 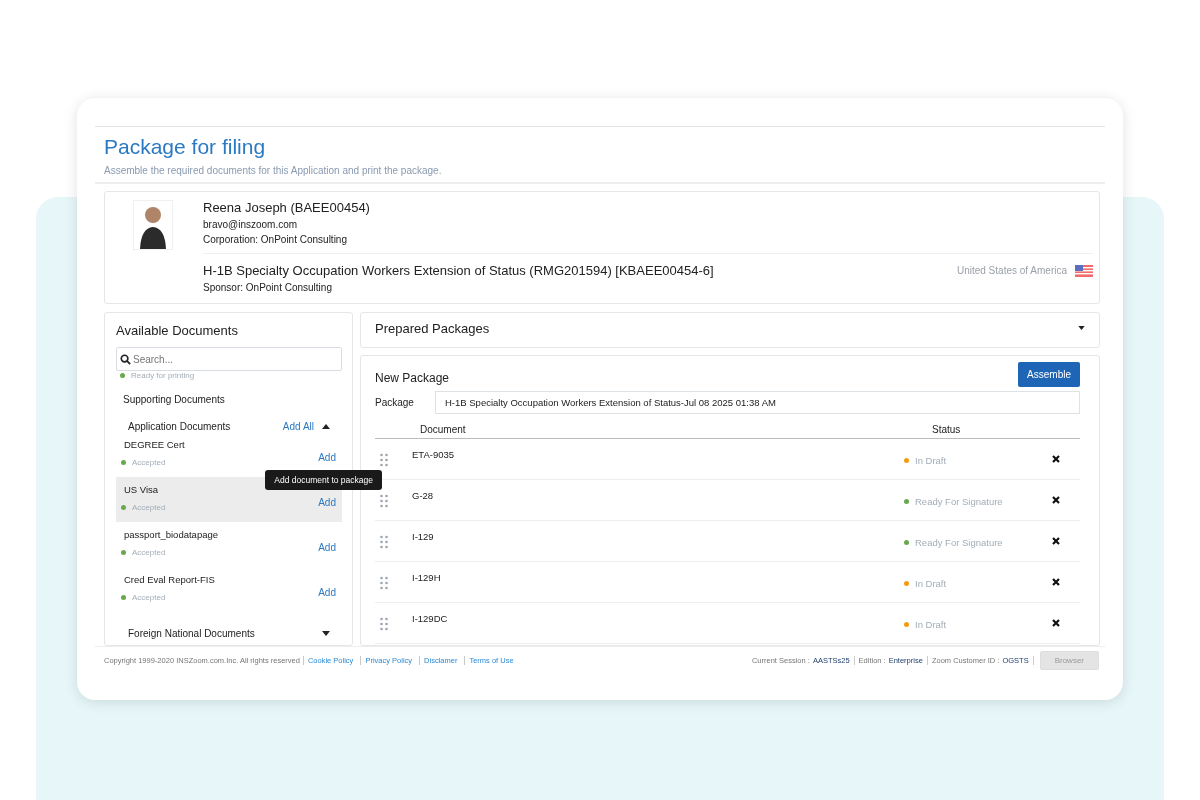 I want to click on column-header: Status, so click(x=947, y=429).